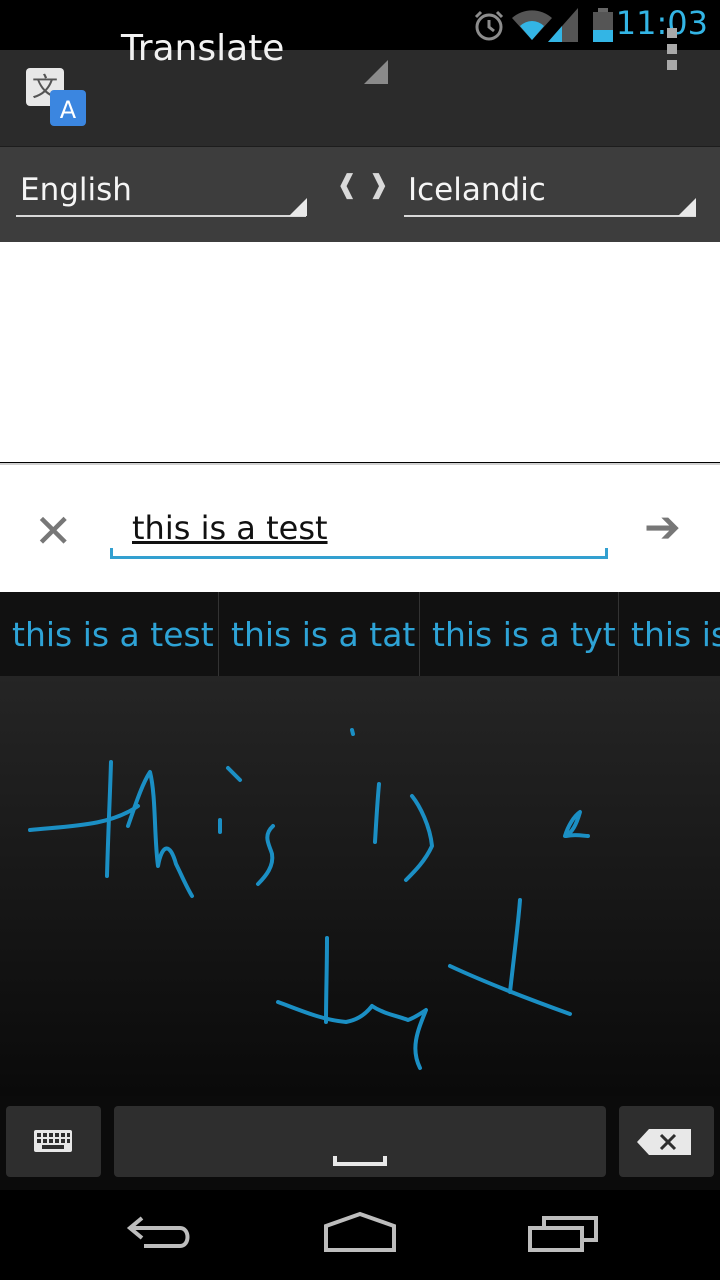 This screenshot has height=1280, width=720. What do you see at coordinates (370, 528) in the screenshot?
I see `source-text-input` at bounding box center [370, 528].